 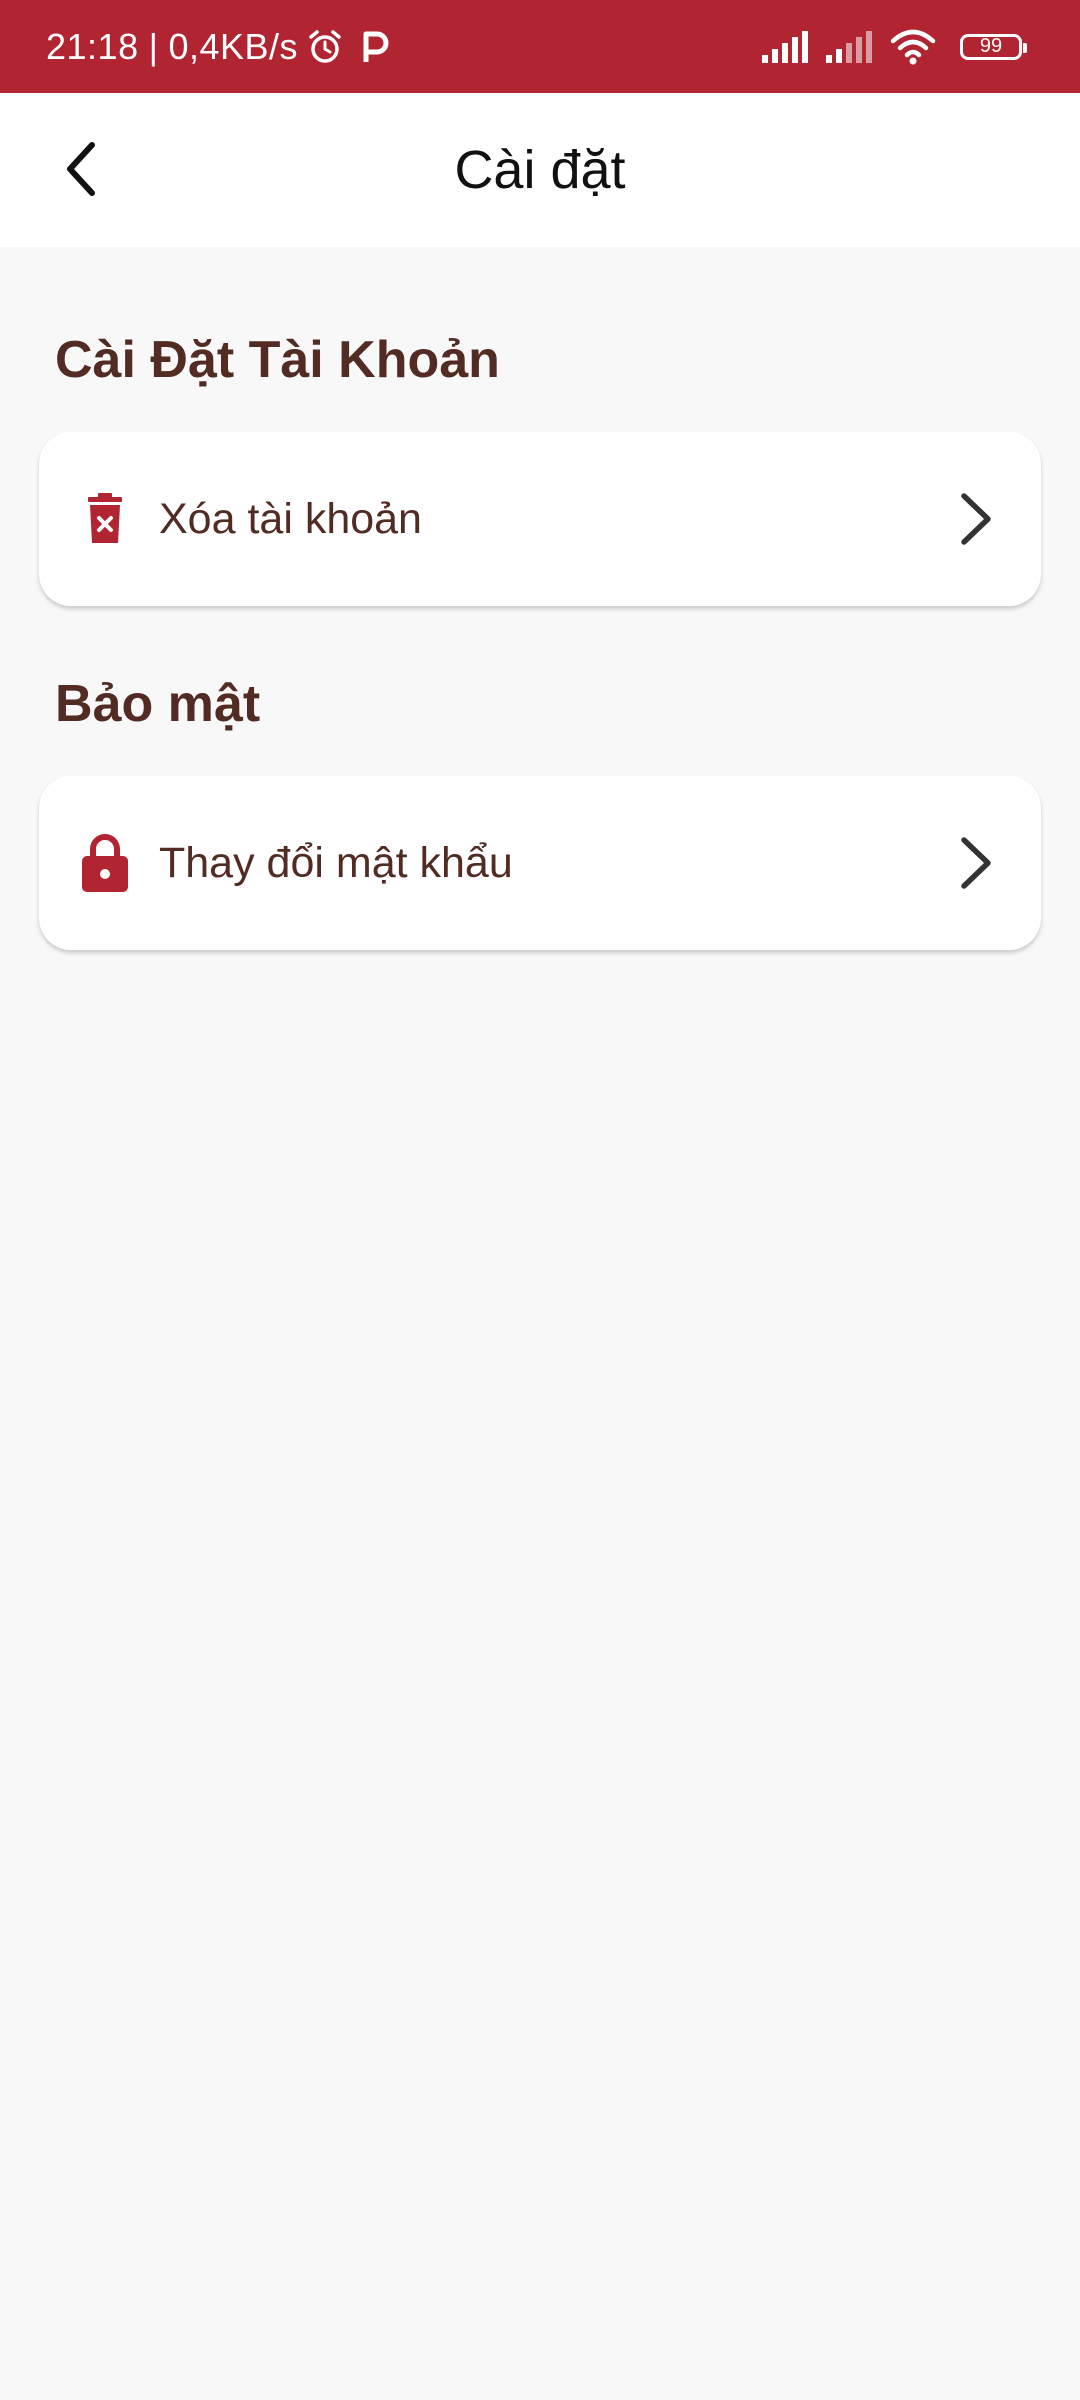 I want to click on section-title-account-settings: Cài Đặt Tài Khoản, so click(x=277, y=360).